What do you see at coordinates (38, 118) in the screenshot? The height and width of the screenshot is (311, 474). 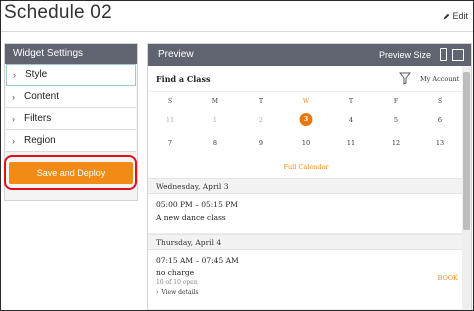 I see `settings-item-label: Filters` at bounding box center [38, 118].